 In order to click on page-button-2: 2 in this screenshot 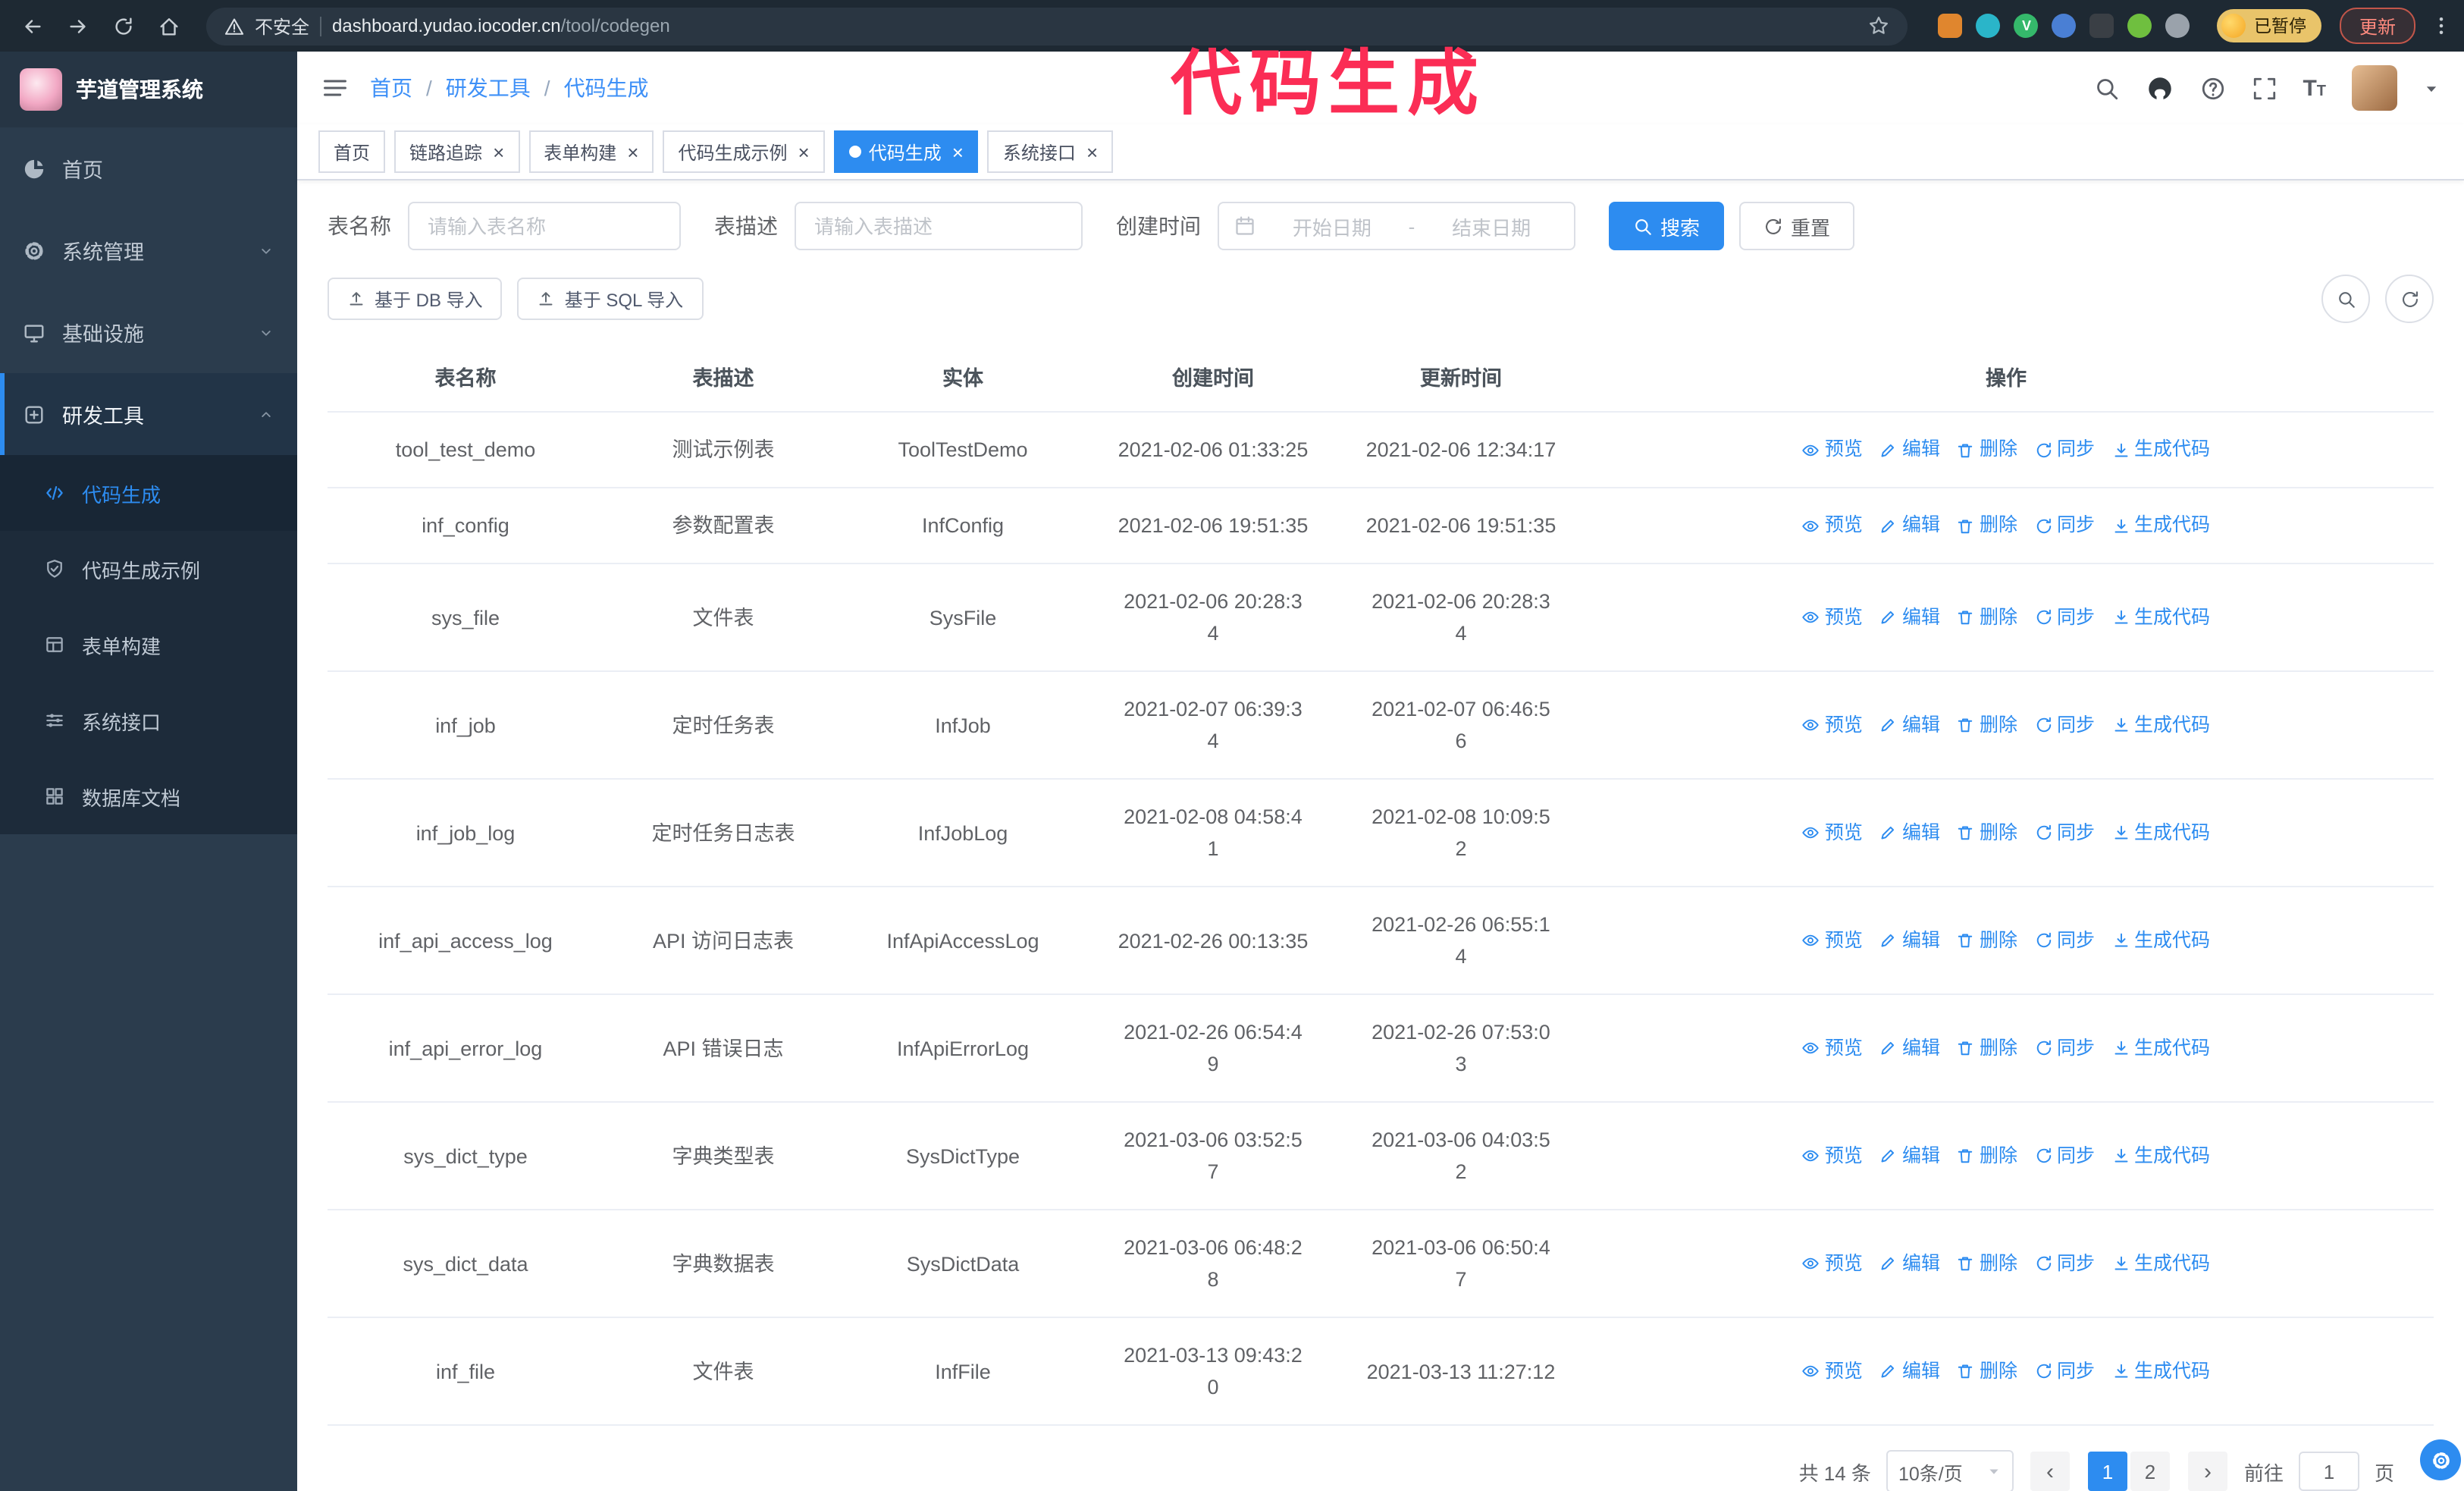, I will do `click(2150, 1471)`.